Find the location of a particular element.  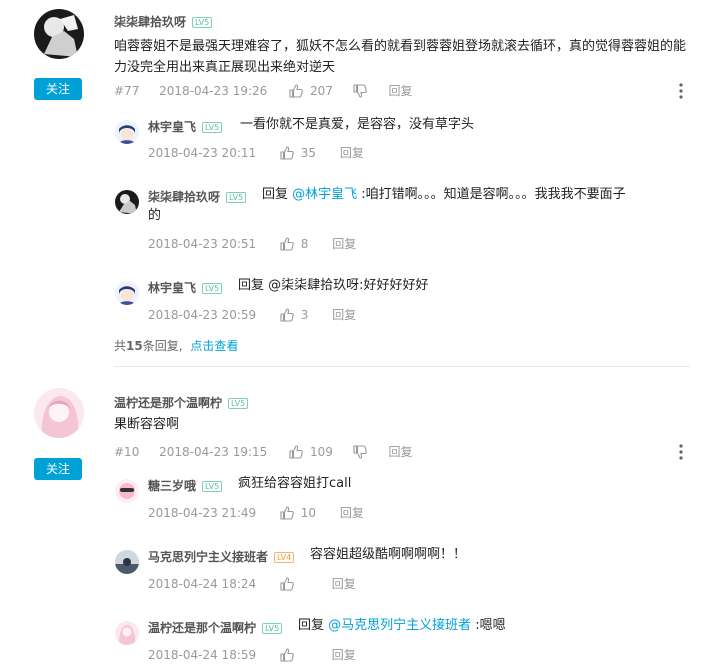

reply-username: 柒柒肆拾玖呀 LV5 is located at coordinates (197, 196).